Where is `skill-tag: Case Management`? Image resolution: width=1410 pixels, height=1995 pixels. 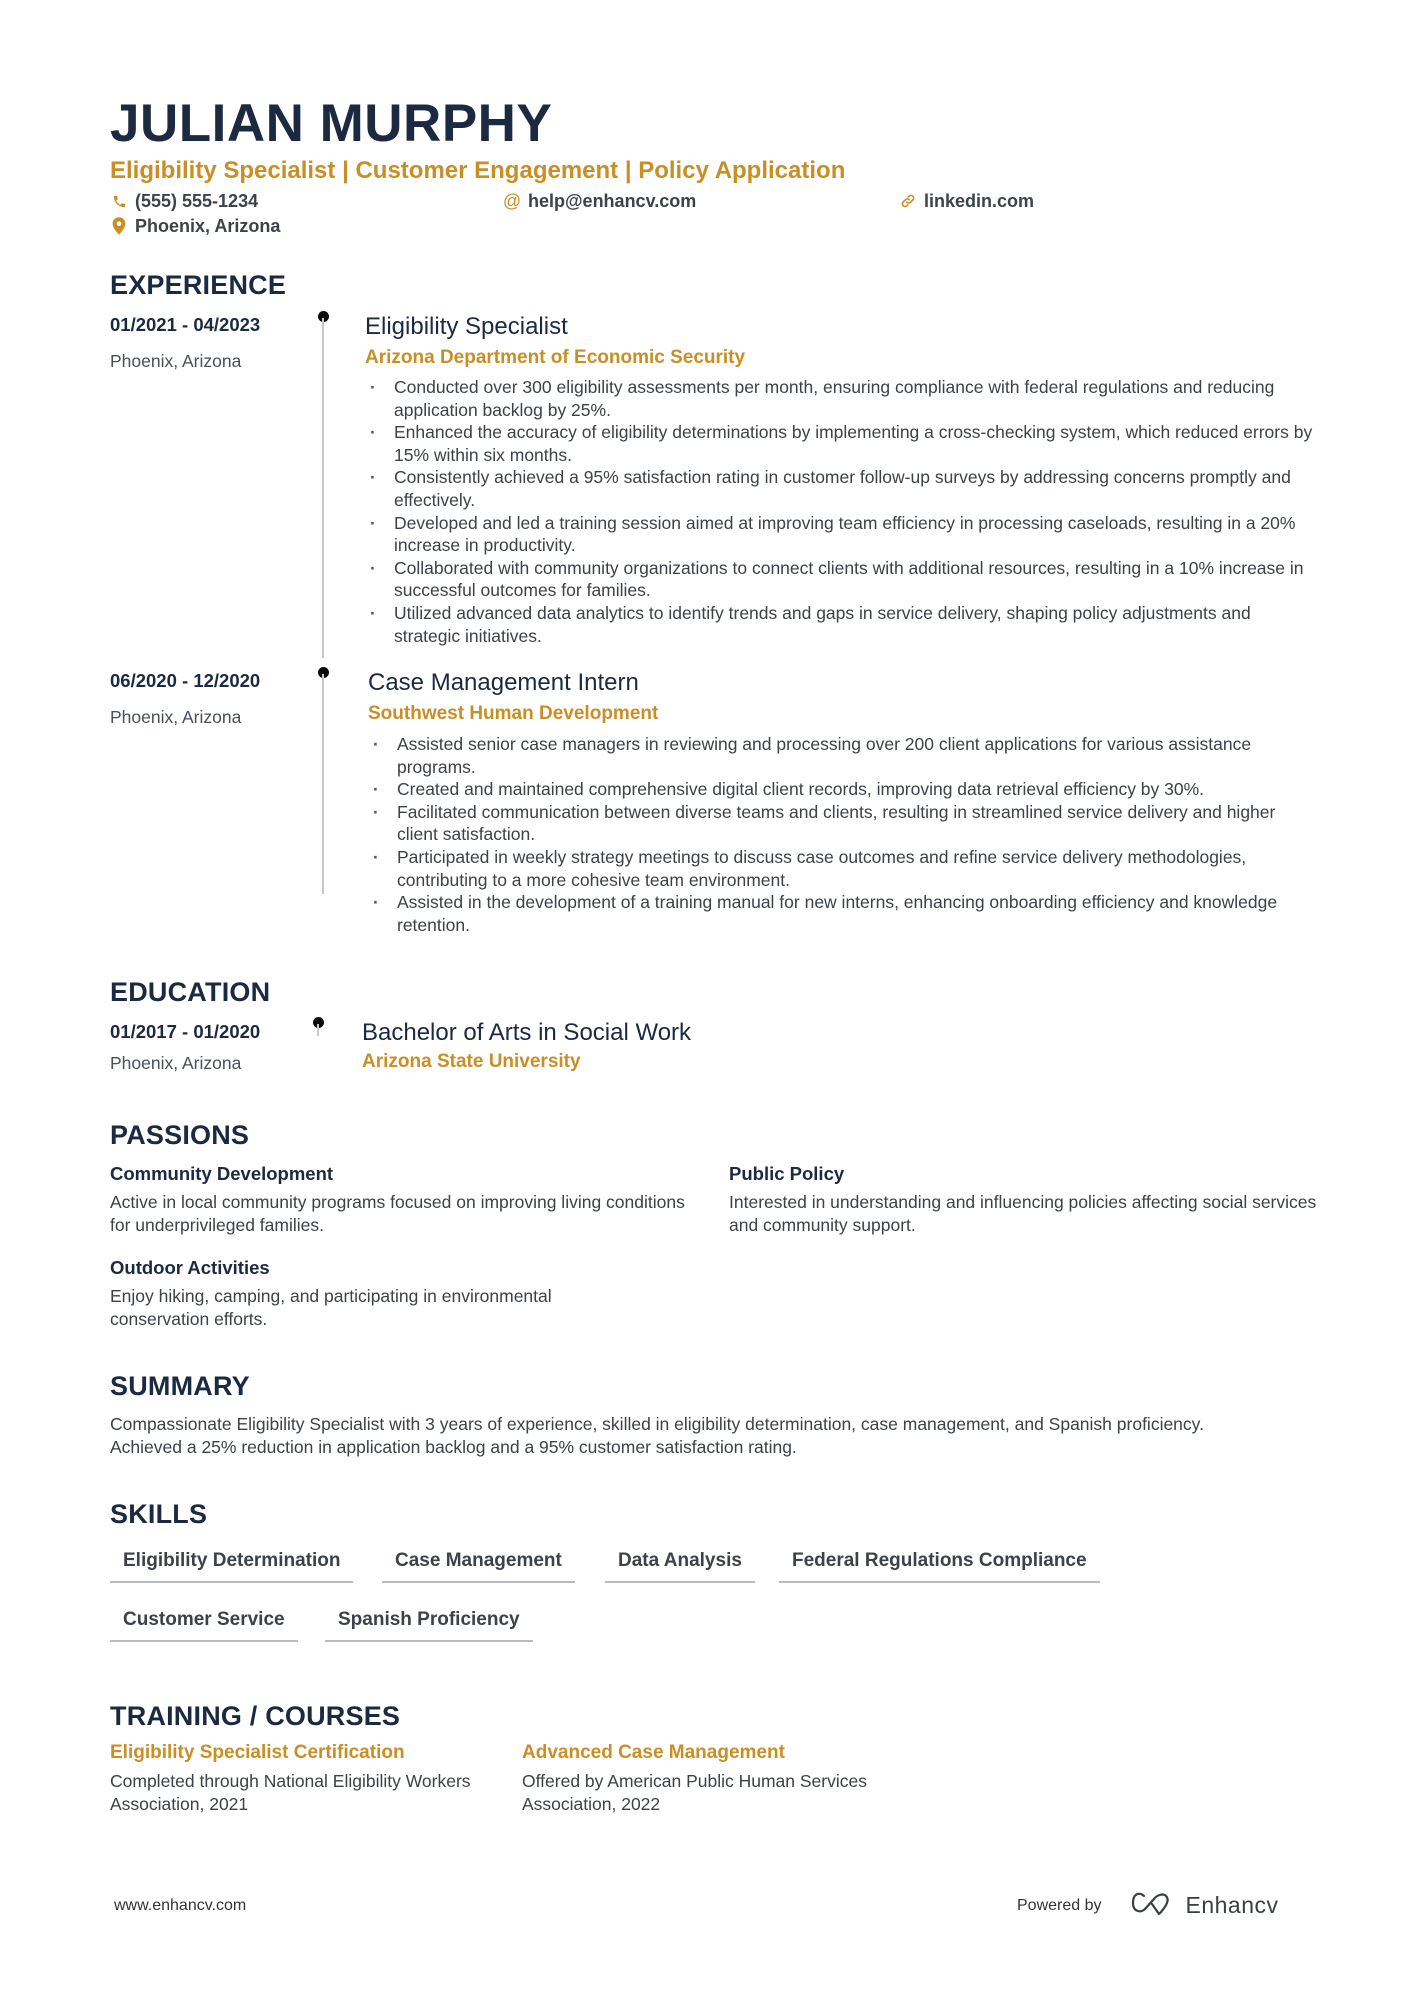 skill-tag: Case Management is located at coordinates (478, 1566).